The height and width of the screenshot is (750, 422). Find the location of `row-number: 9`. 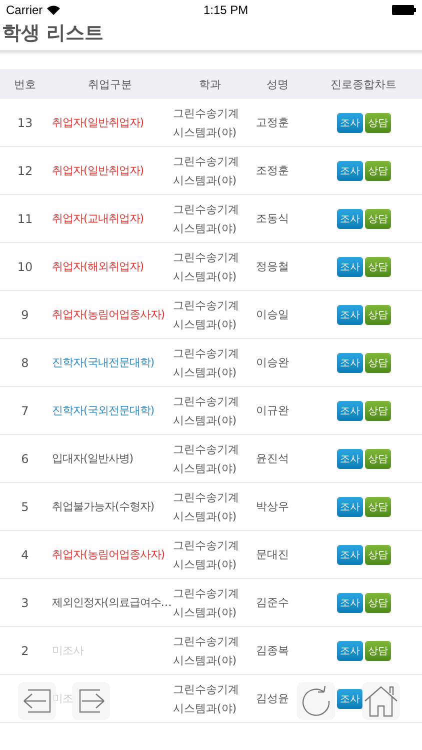

row-number: 9 is located at coordinates (25, 315).